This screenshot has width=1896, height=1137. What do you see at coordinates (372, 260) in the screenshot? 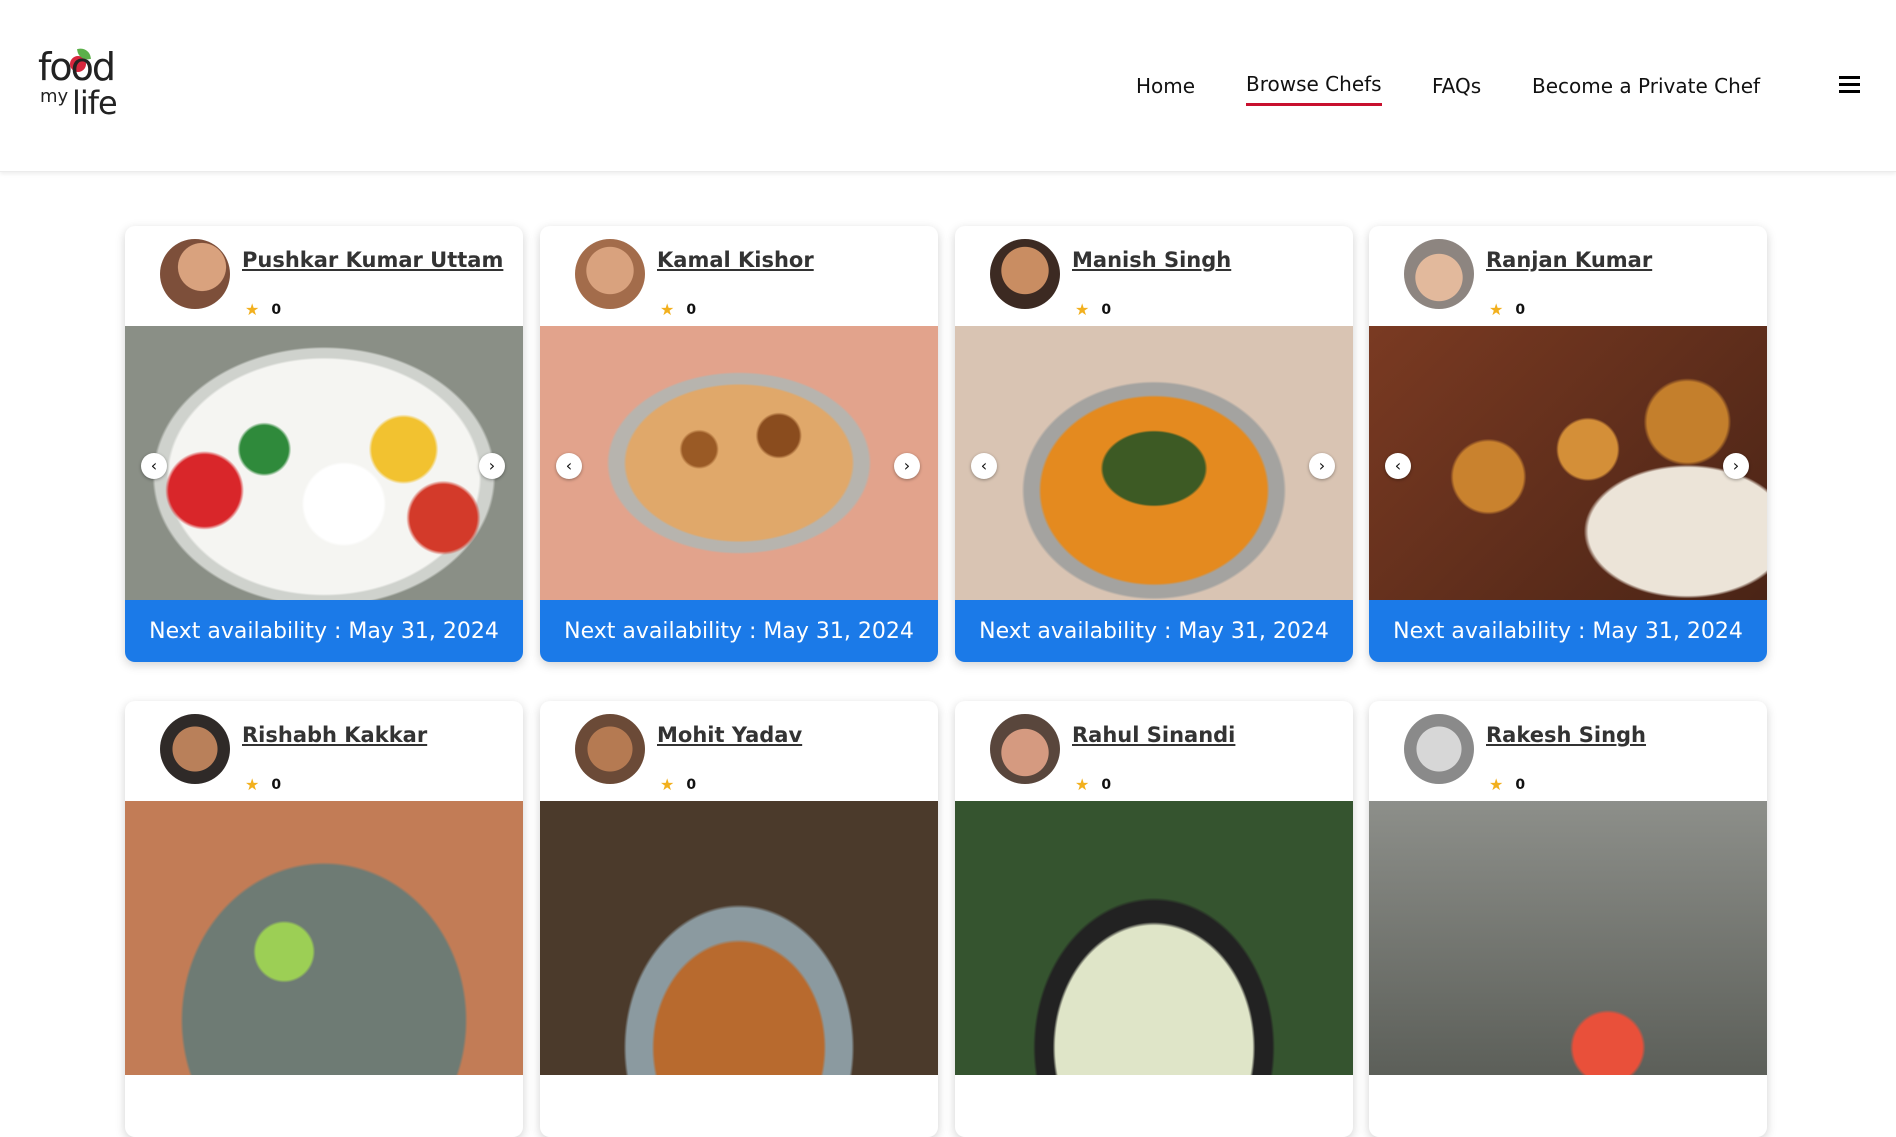
I see `chef-name-link: Pushkar Kumar Uttam` at bounding box center [372, 260].